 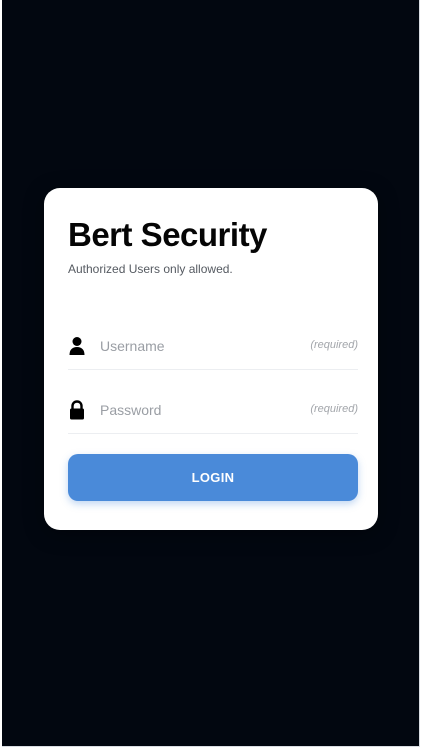 I want to click on username-input, so click(x=195, y=346).